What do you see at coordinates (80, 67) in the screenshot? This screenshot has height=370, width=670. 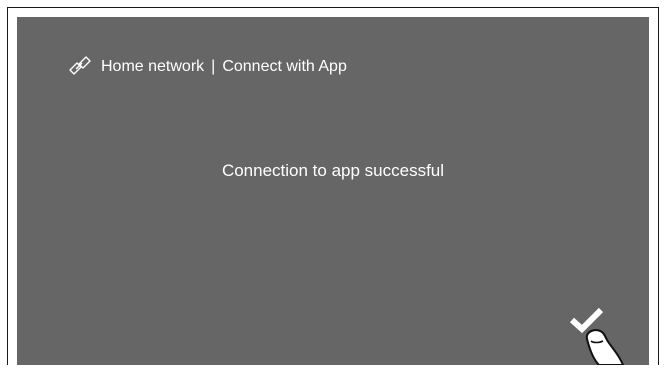 I see `link-icon` at bounding box center [80, 67].